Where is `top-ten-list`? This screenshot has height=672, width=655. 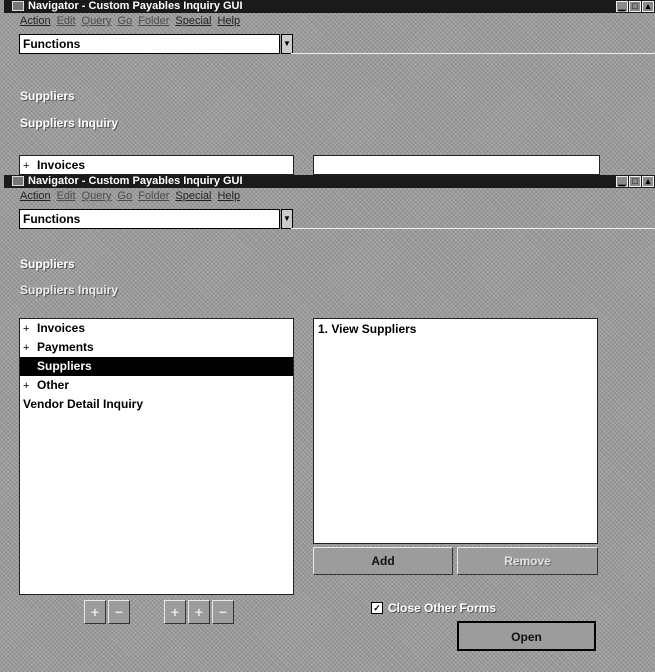
top-ten-list is located at coordinates (456, 165).